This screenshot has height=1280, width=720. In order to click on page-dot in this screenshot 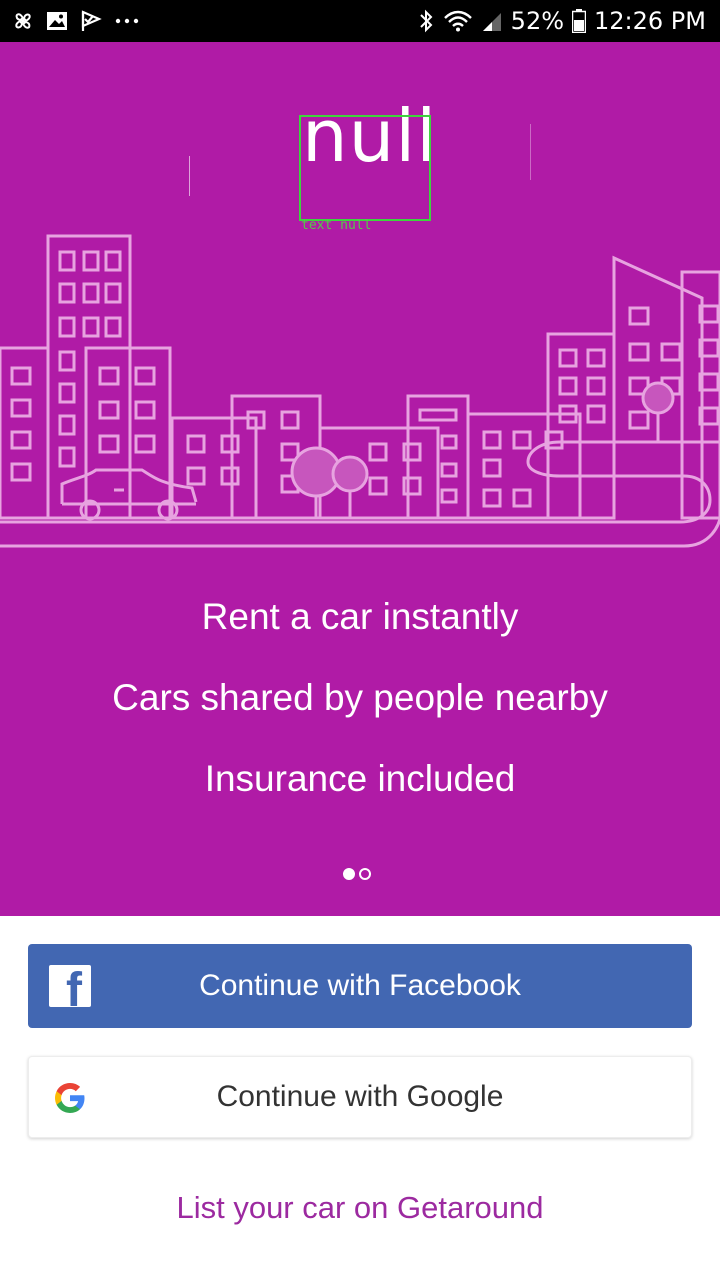, I will do `click(365, 874)`.